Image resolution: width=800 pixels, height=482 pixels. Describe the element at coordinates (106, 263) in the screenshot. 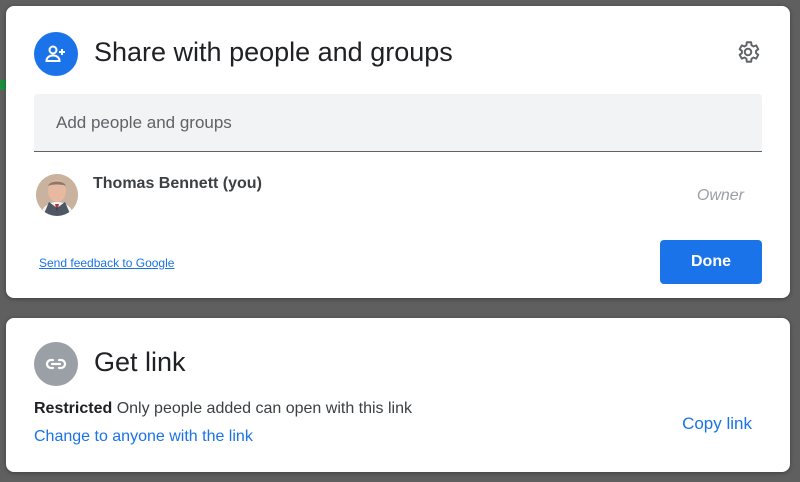

I see `send-feedback-link: Send feedback to Google` at that location.